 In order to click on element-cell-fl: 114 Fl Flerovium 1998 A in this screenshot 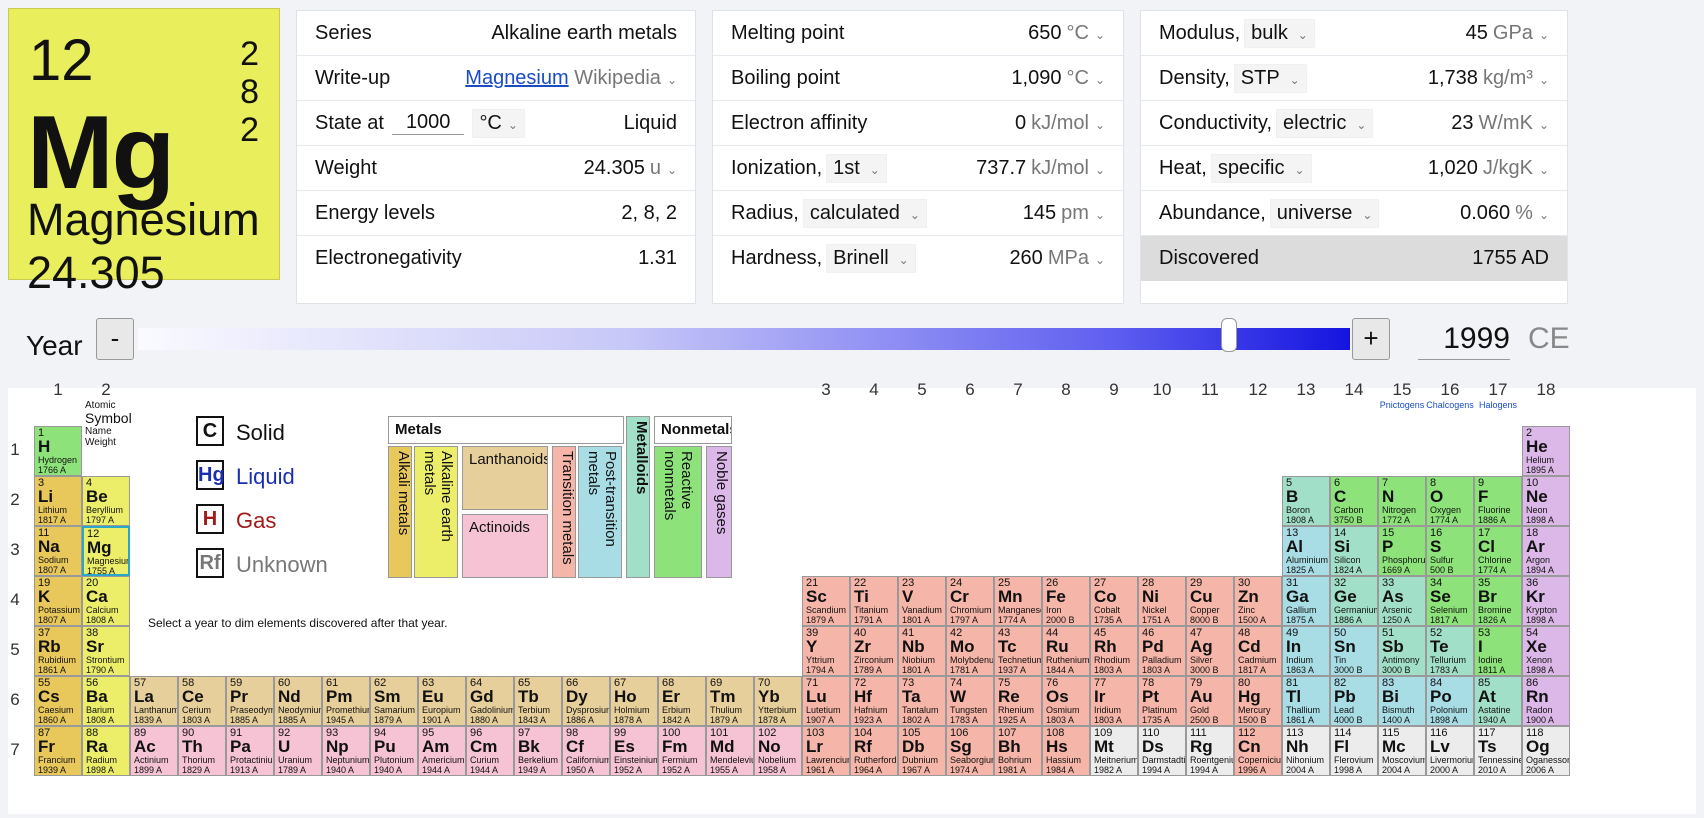, I will do `click(1354, 751)`.